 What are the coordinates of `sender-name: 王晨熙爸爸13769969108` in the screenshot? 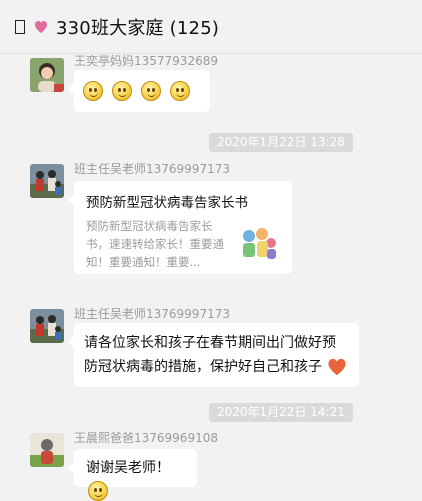 It's located at (146, 438).